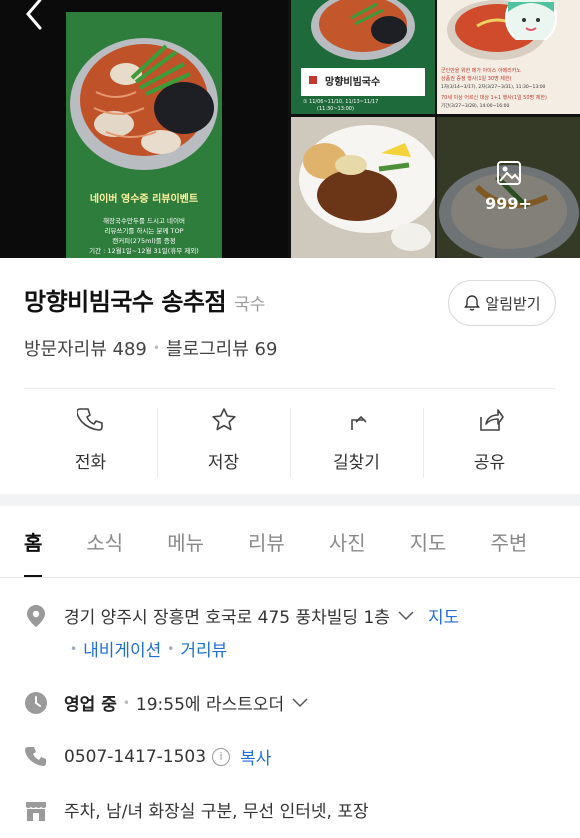  I want to click on photo-thumbnail, so click(363, 187).